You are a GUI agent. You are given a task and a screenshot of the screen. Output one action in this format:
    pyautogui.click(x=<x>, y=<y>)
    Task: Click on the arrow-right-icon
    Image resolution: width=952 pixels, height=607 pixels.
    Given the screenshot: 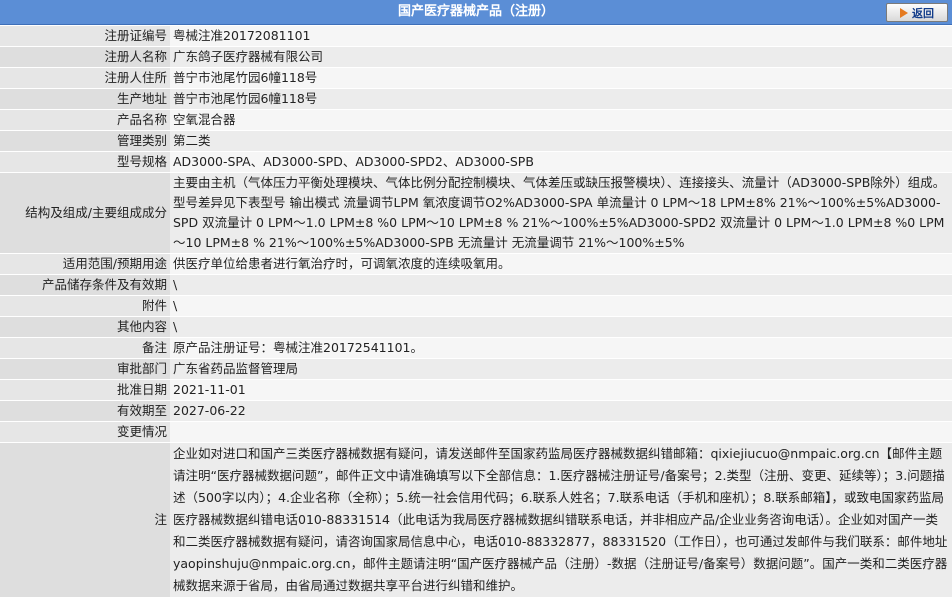 What is the action you would take?
    pyautogui.click(x=904, y=12)
    